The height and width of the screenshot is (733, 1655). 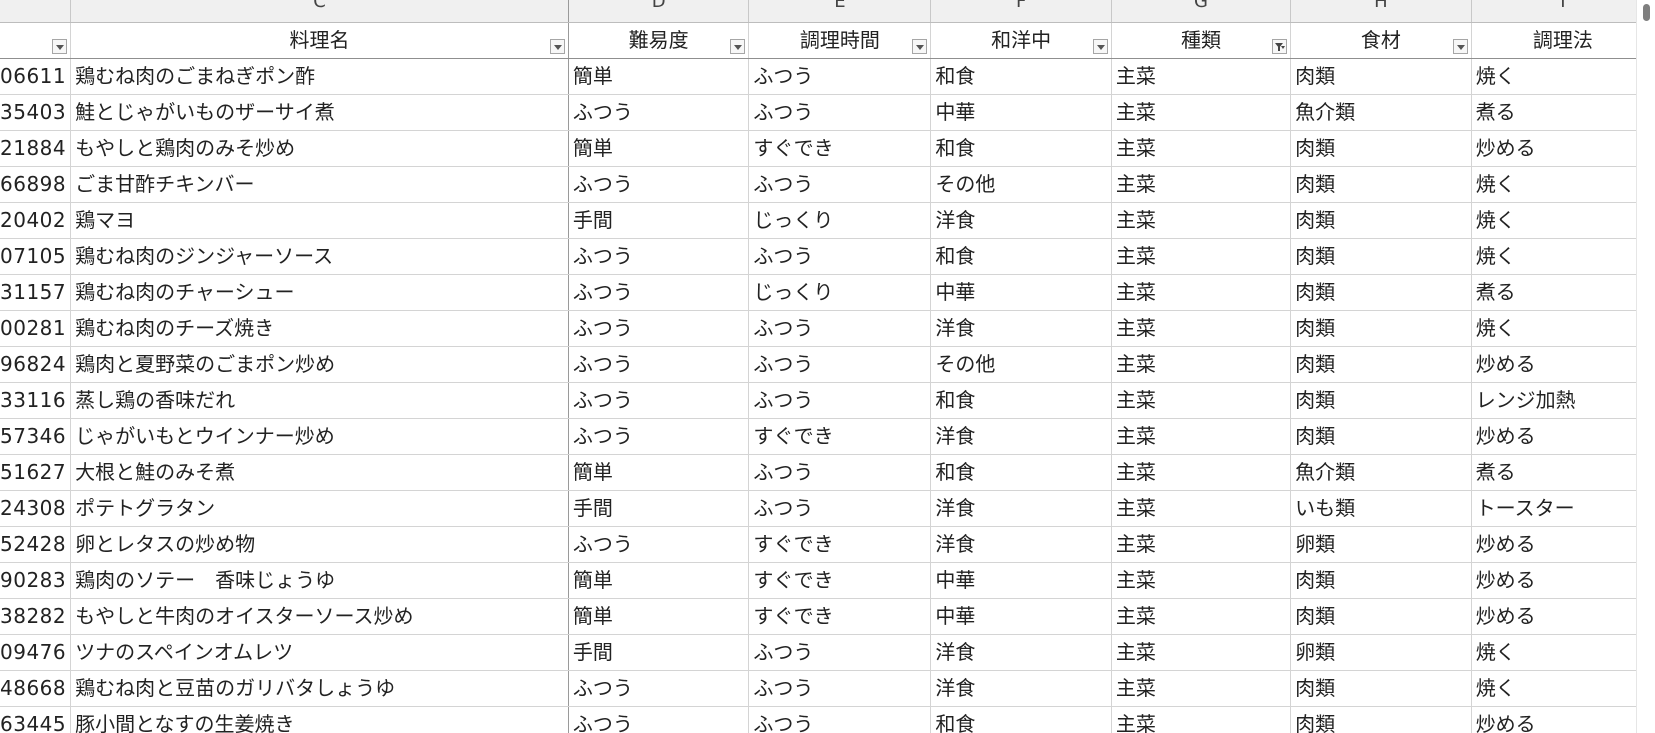 What do you see at coordinates (319, 40) in the screenshot?
I see `header-cell-dish-name: 料理名` at bounding box center [319, 40].